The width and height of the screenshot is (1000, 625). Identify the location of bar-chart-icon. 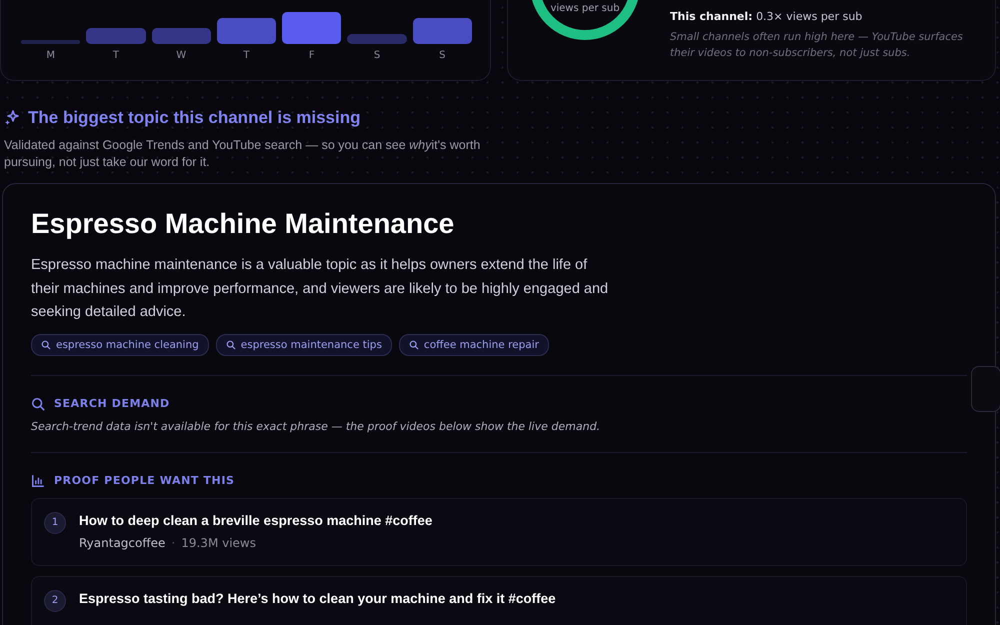
(38, 481).